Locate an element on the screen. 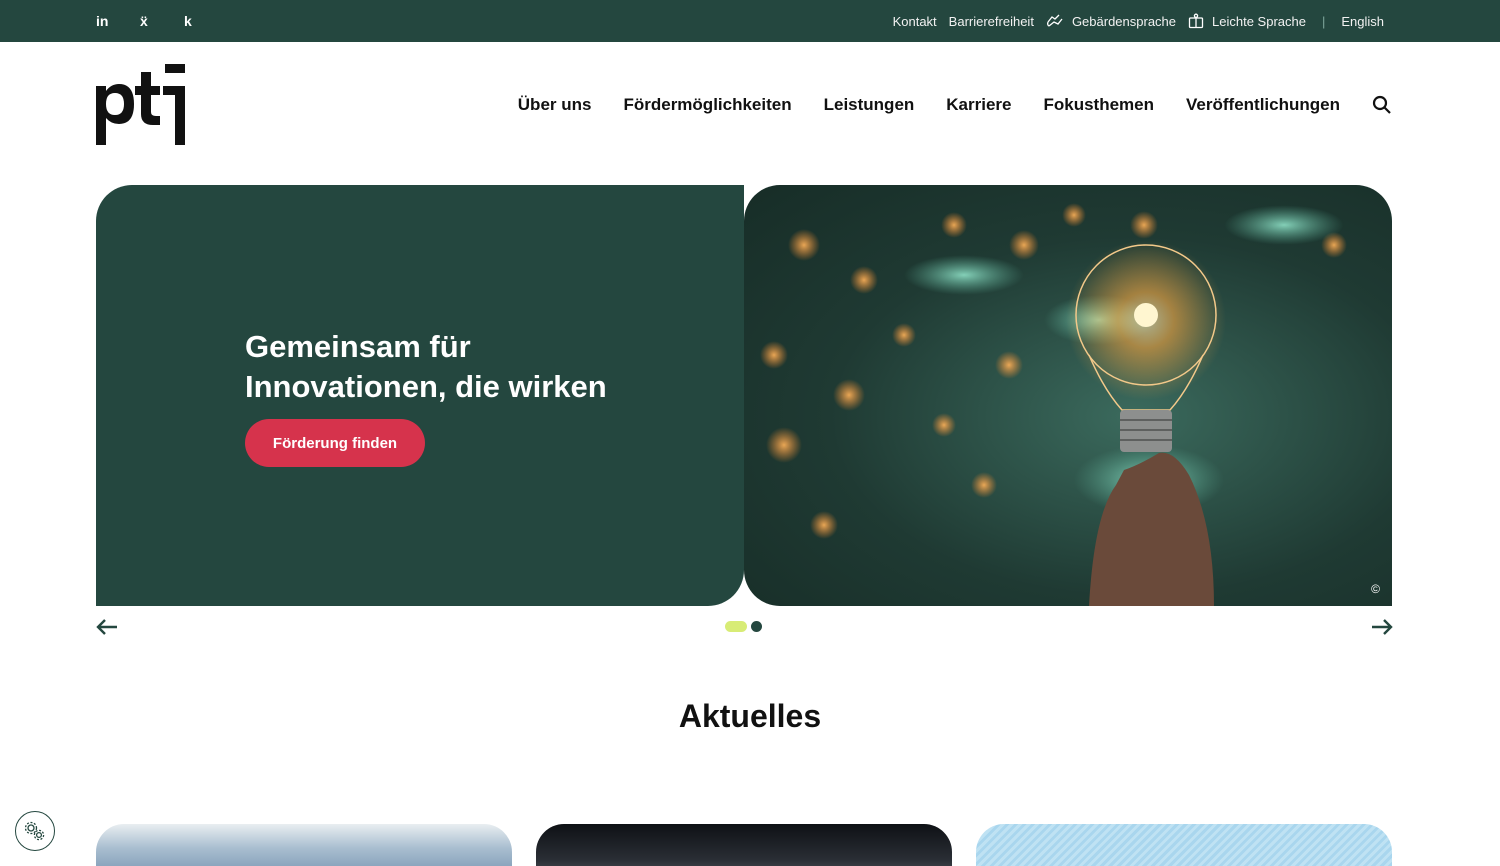 This screenshot has width=1500, height=866. ptj-logo is located at coordinates (142, 105).